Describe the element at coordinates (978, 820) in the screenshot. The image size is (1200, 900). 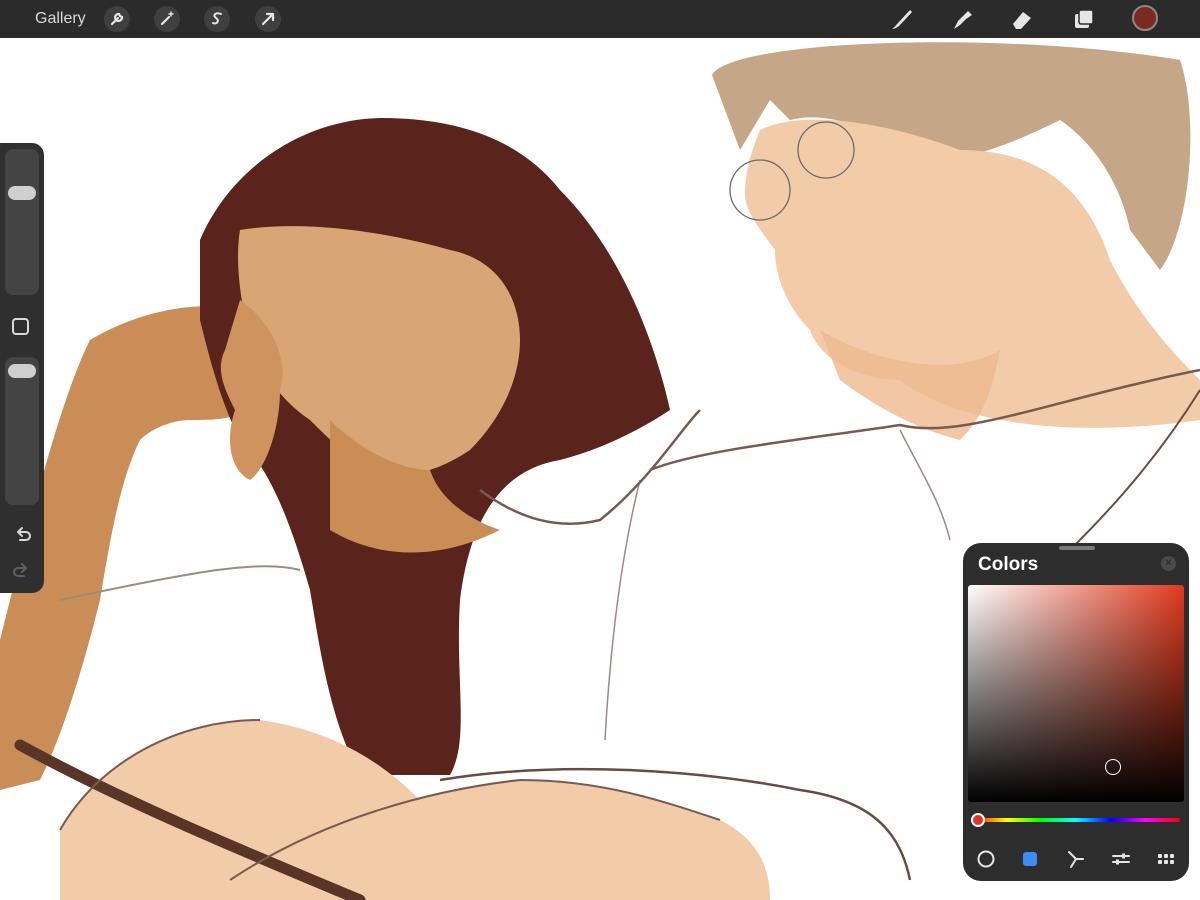
I see `hue-thumb` at that location.